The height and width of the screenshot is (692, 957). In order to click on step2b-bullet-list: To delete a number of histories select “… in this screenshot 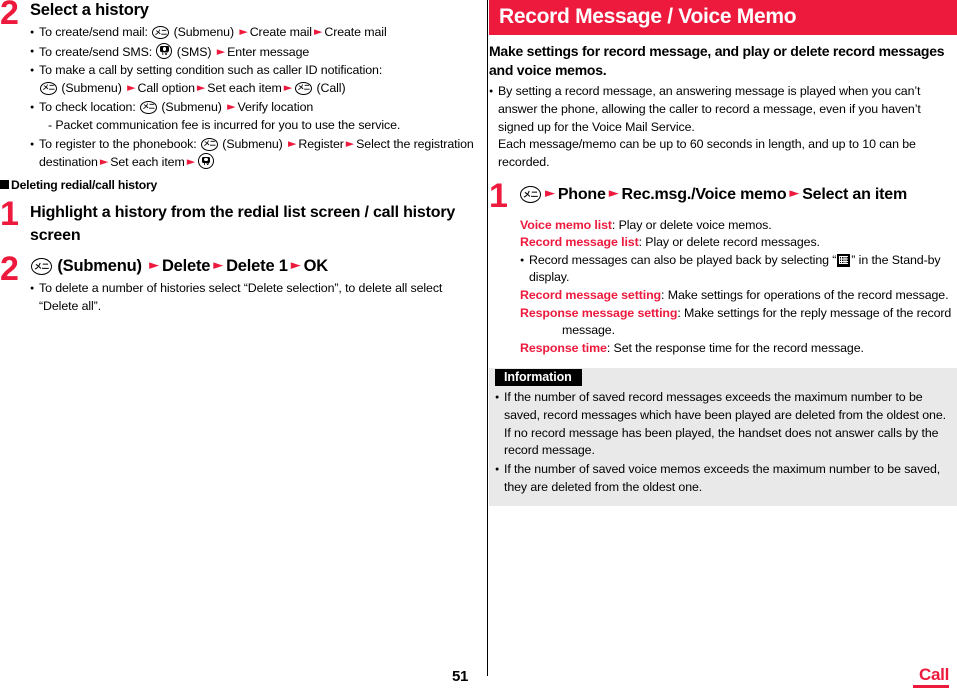, I will do `click(252, 297)`.